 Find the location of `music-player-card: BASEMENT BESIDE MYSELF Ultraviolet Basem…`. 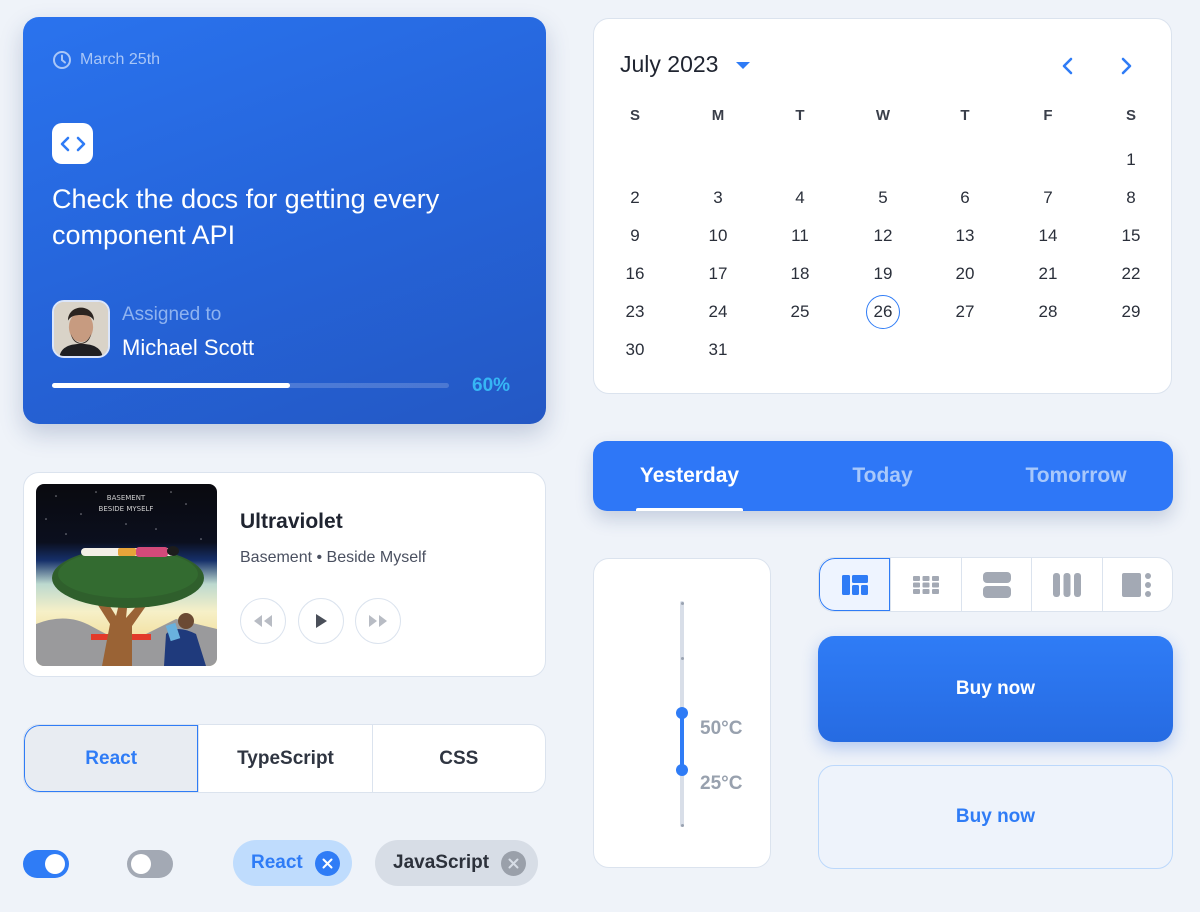

music-player-card: BASEMENT BESIDE MYSELF Ultraviolet Basem… is located at coordinates (284, 574).